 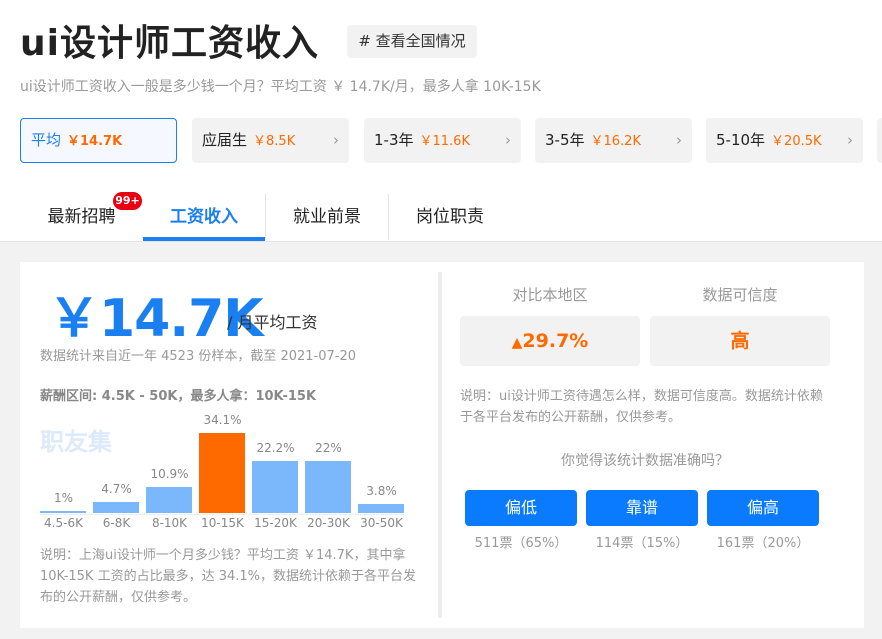 What do you see at coordinates (741, 140) in the screenshot?
I see `card-label: 5-10年` at bounding box center [741, 140].